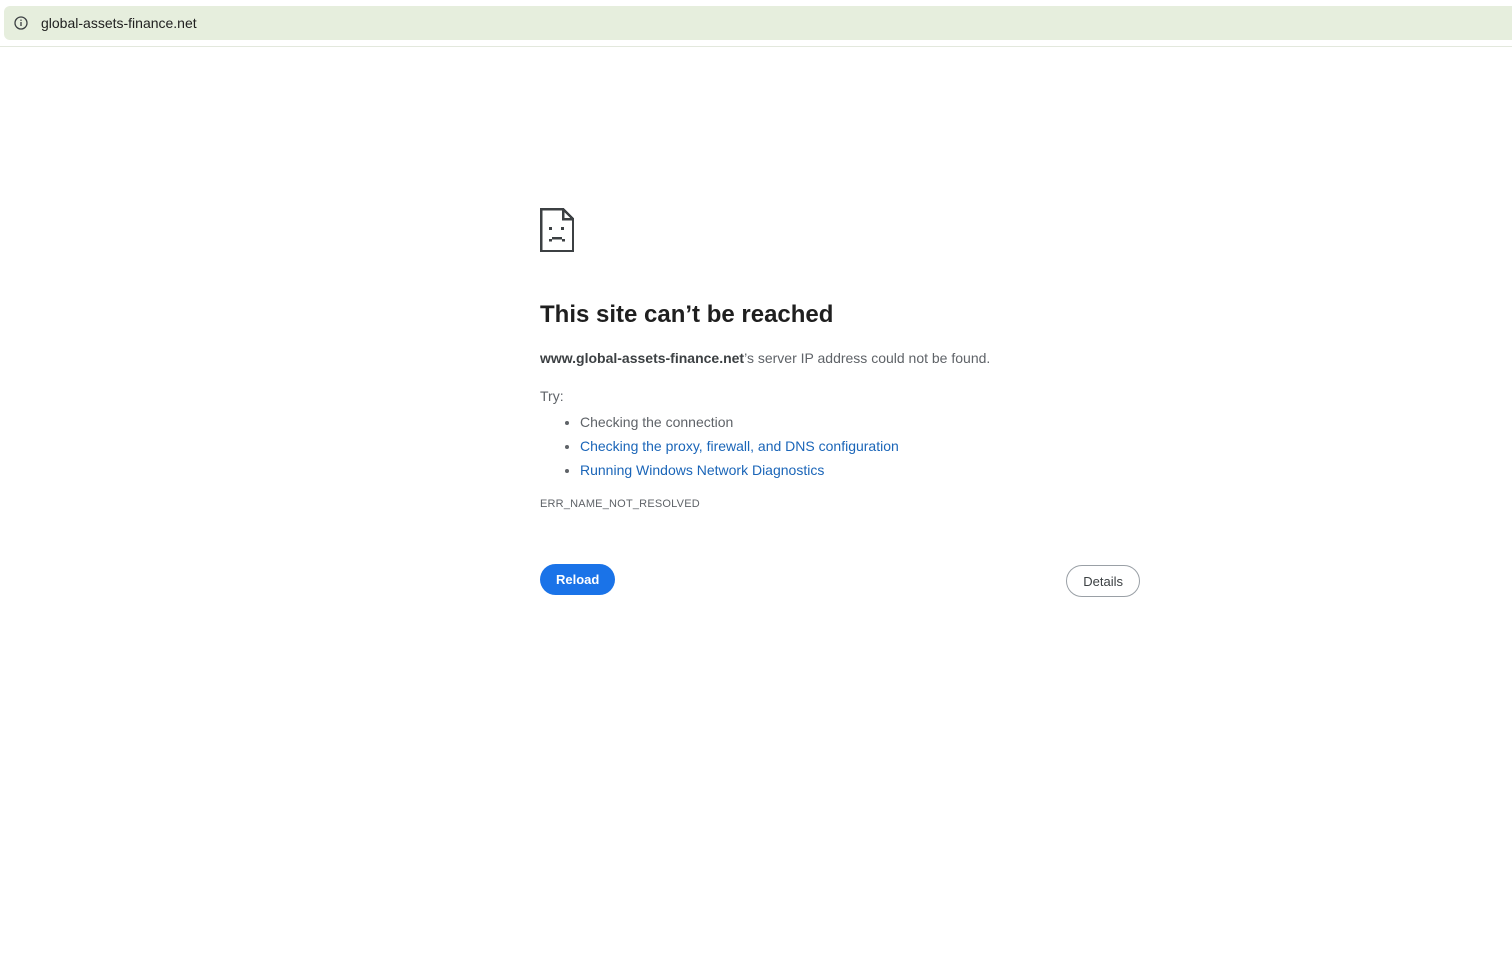 This screenshot has height=959, width=1512. I want to click on try-label: Try:, so click(552, 396).